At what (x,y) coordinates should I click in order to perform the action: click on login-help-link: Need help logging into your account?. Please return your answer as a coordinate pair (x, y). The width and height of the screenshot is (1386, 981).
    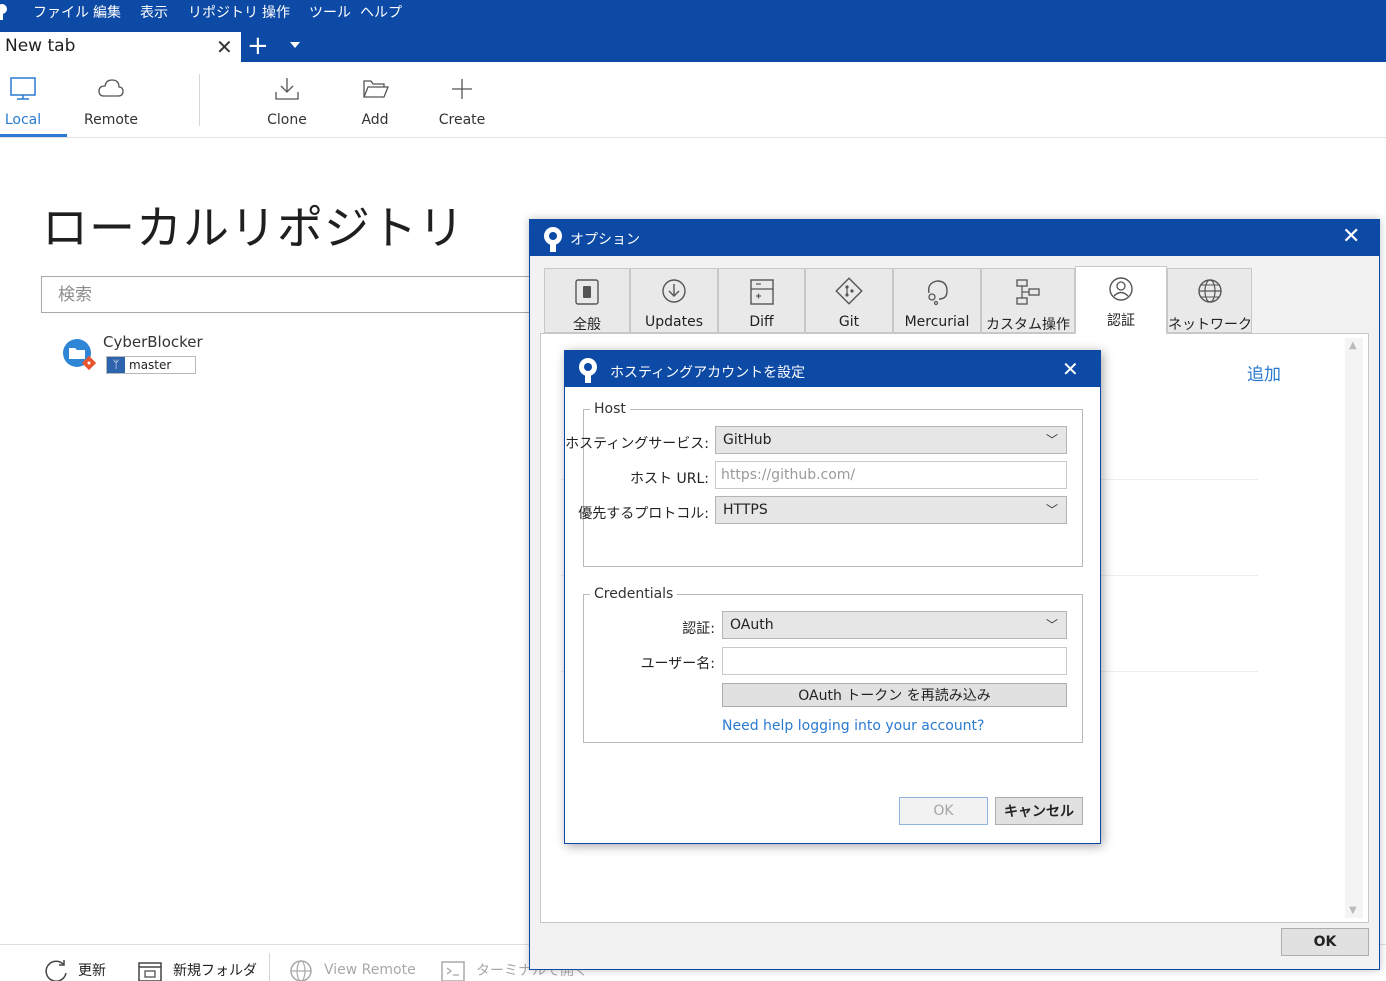
    Looking at the image, I should click on (853, 726).